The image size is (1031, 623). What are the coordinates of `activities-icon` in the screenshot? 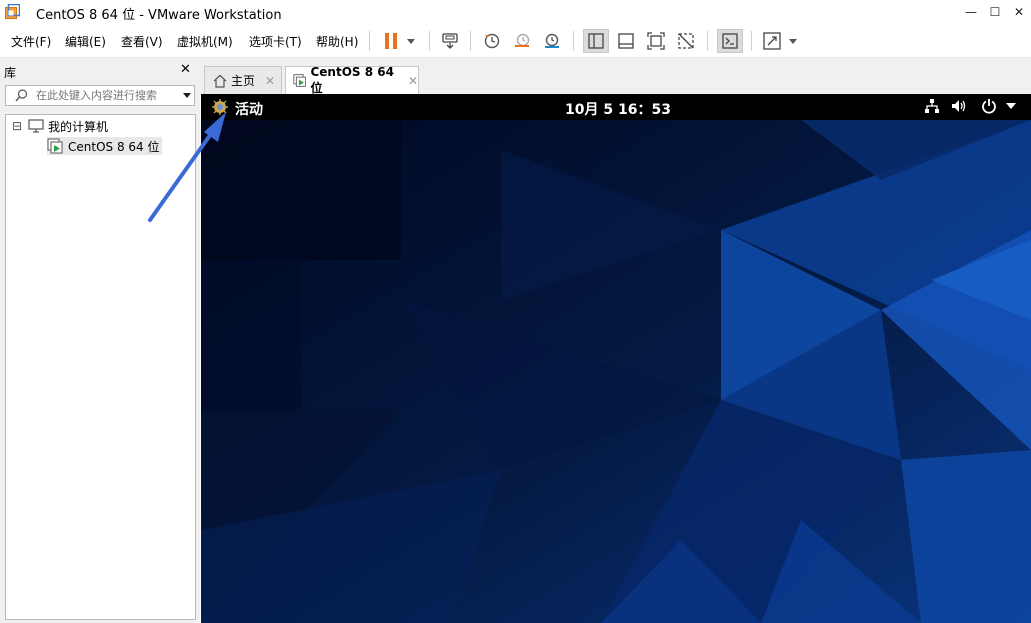 It's located at (220, 107).